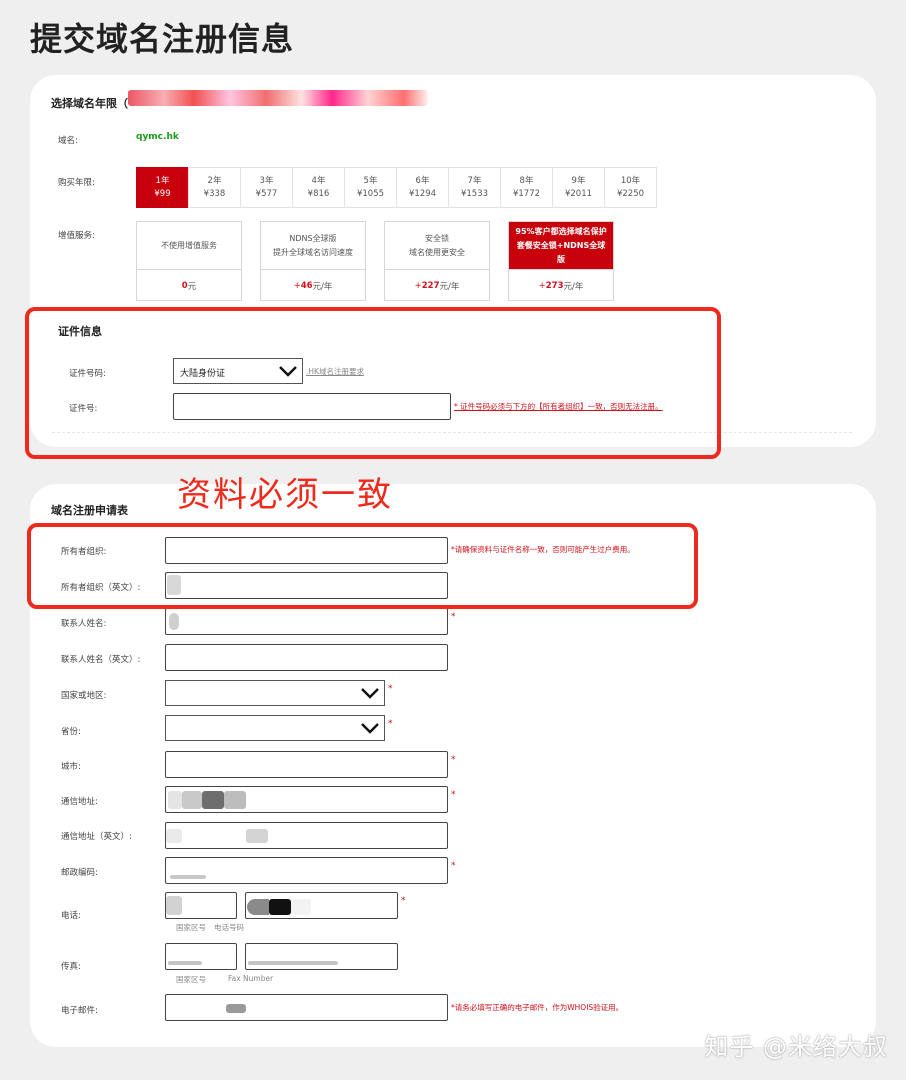 The image size is (906, 1080). What do you see at coordinates (318, 180) in the screenshot?
I see `year-label: 4年` at bounding box center [318, 180].